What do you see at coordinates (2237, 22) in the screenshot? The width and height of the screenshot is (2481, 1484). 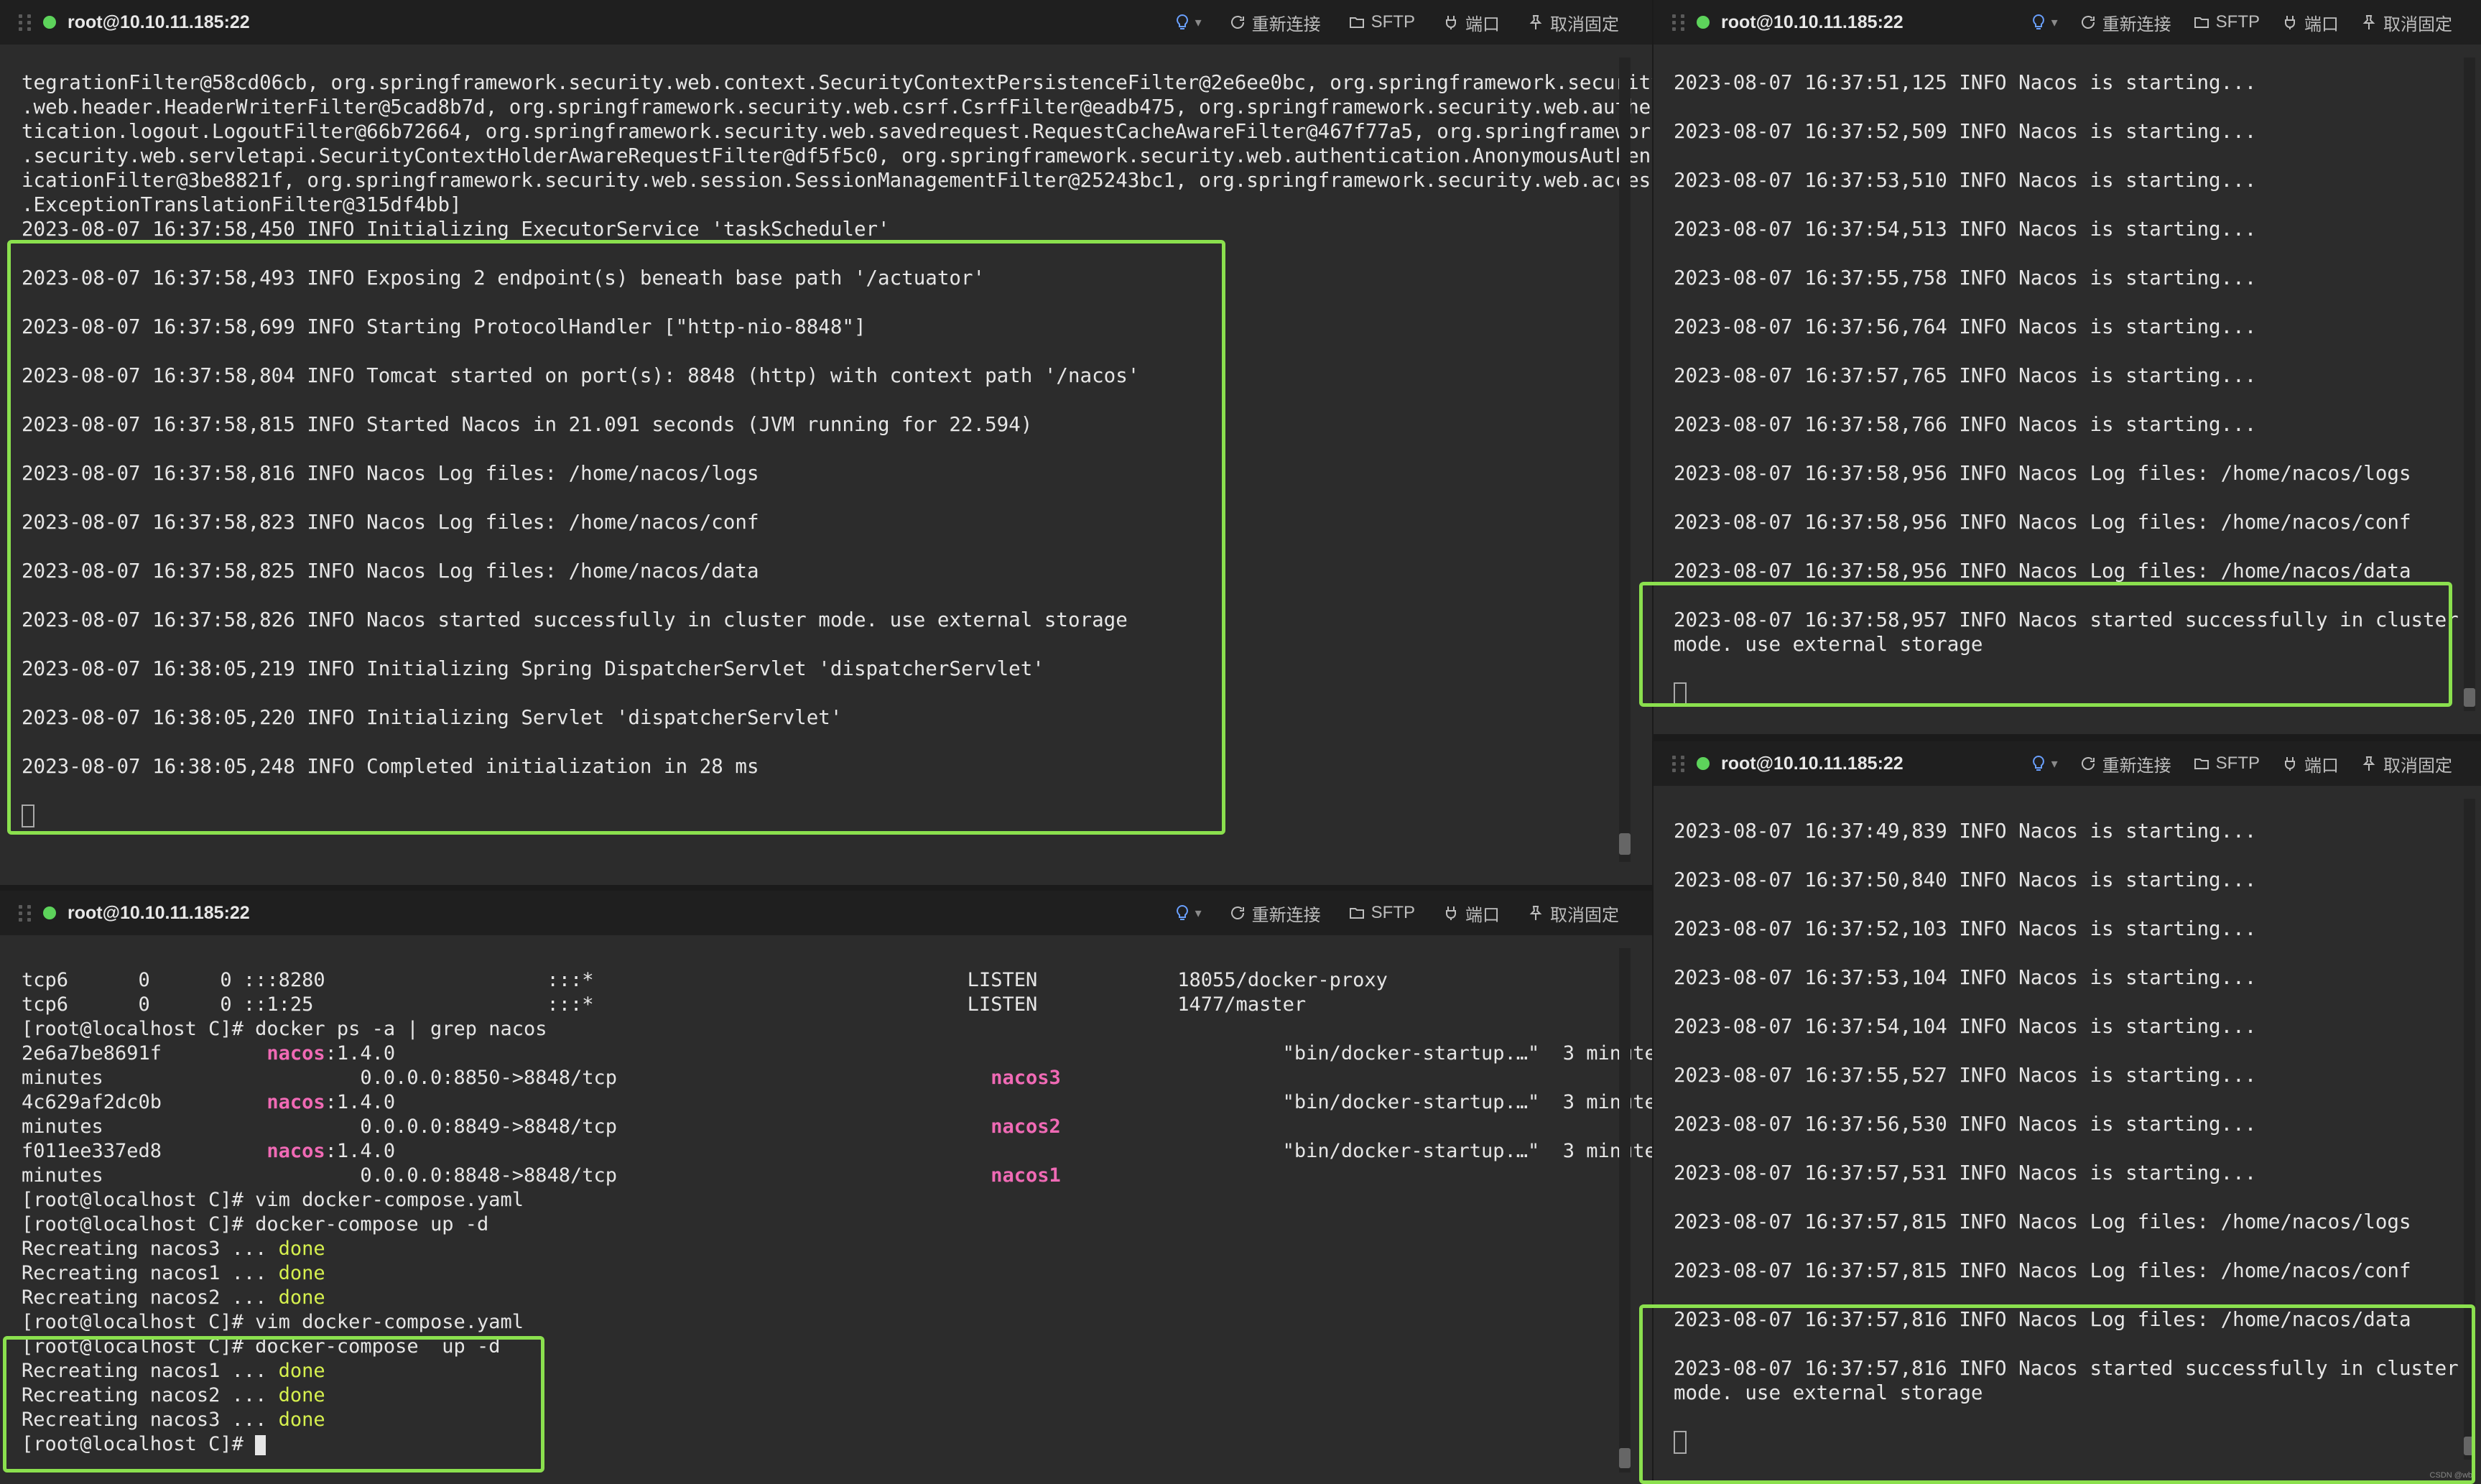 I see `sftp-label: SFTP` at bounding box center [2237, 22].